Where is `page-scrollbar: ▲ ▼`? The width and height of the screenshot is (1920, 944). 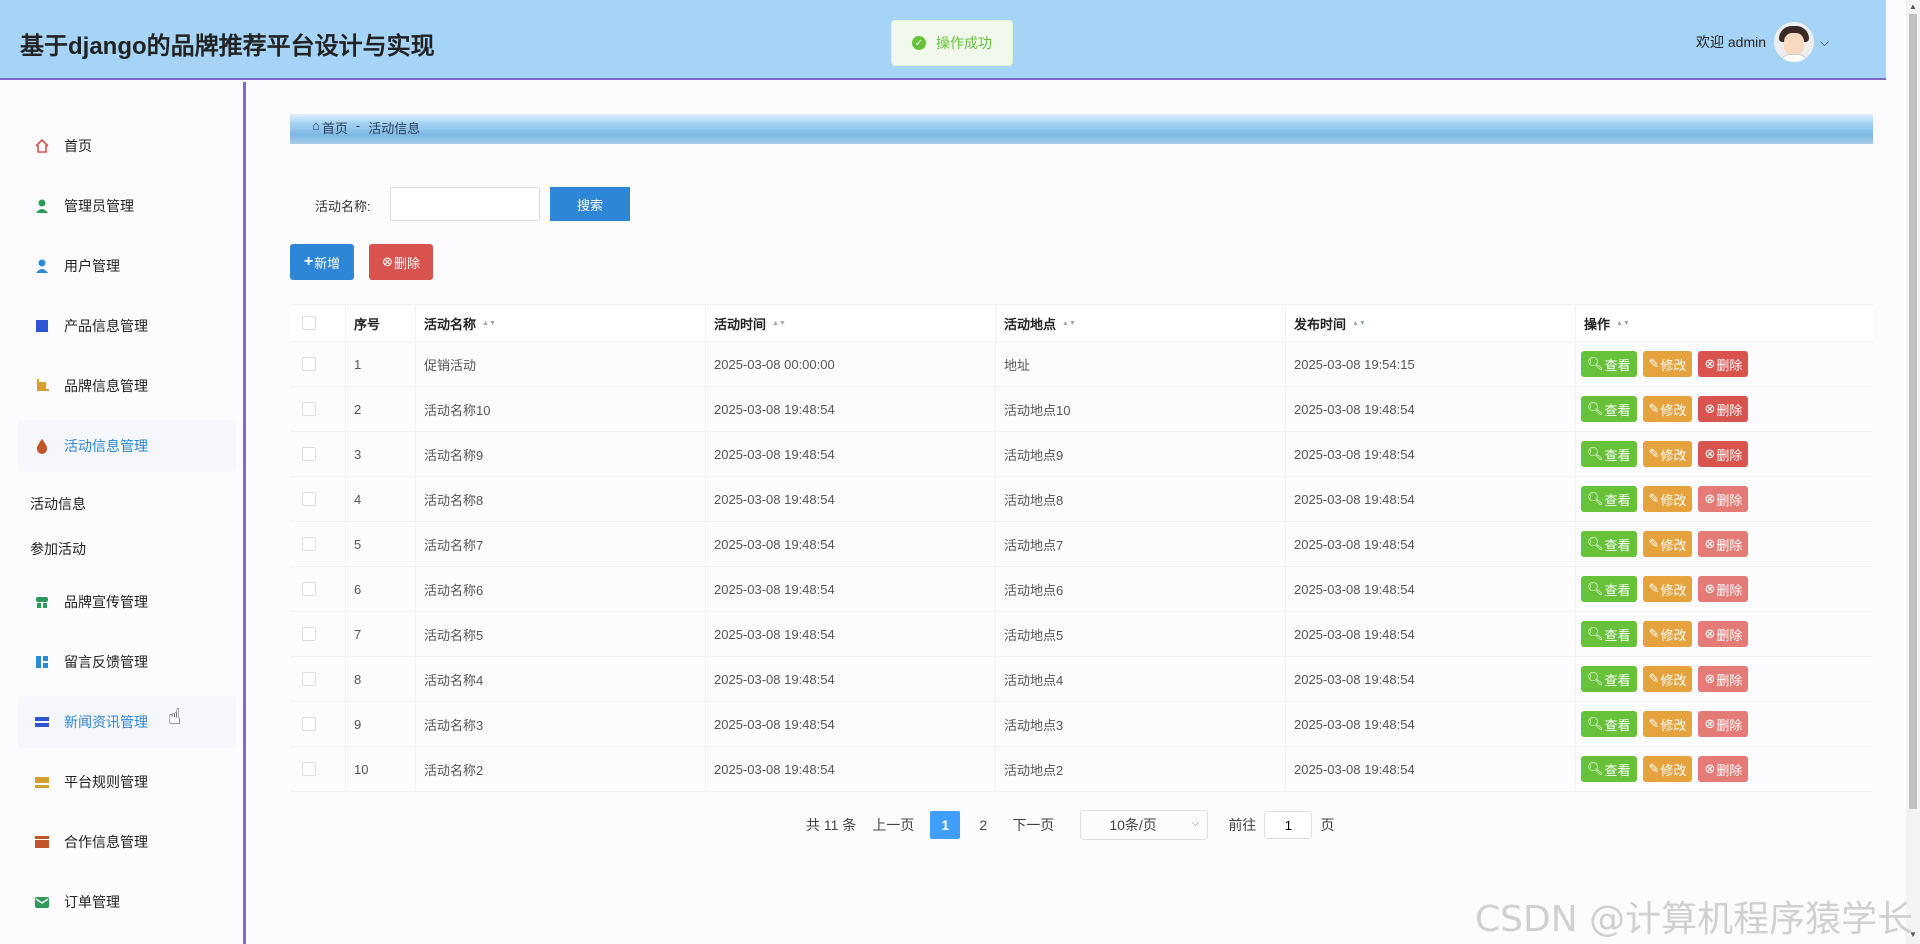
page-scrollbar: ▲ ▼ is located at coordinates (1913, 472).